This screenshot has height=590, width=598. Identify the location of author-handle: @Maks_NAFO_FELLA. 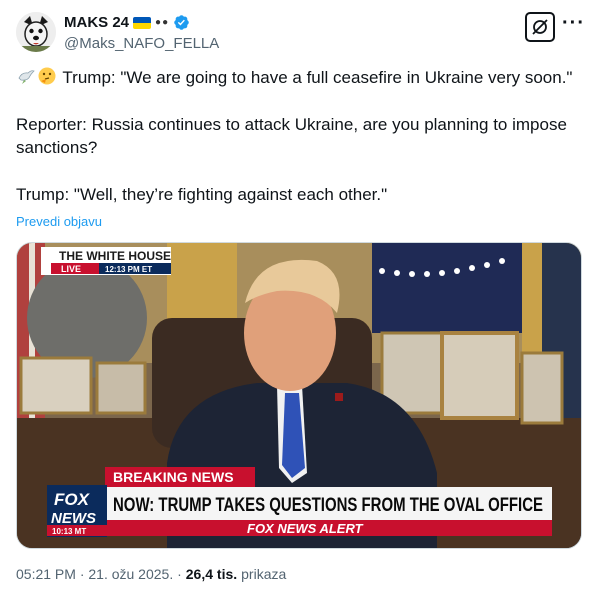
(141, 43).